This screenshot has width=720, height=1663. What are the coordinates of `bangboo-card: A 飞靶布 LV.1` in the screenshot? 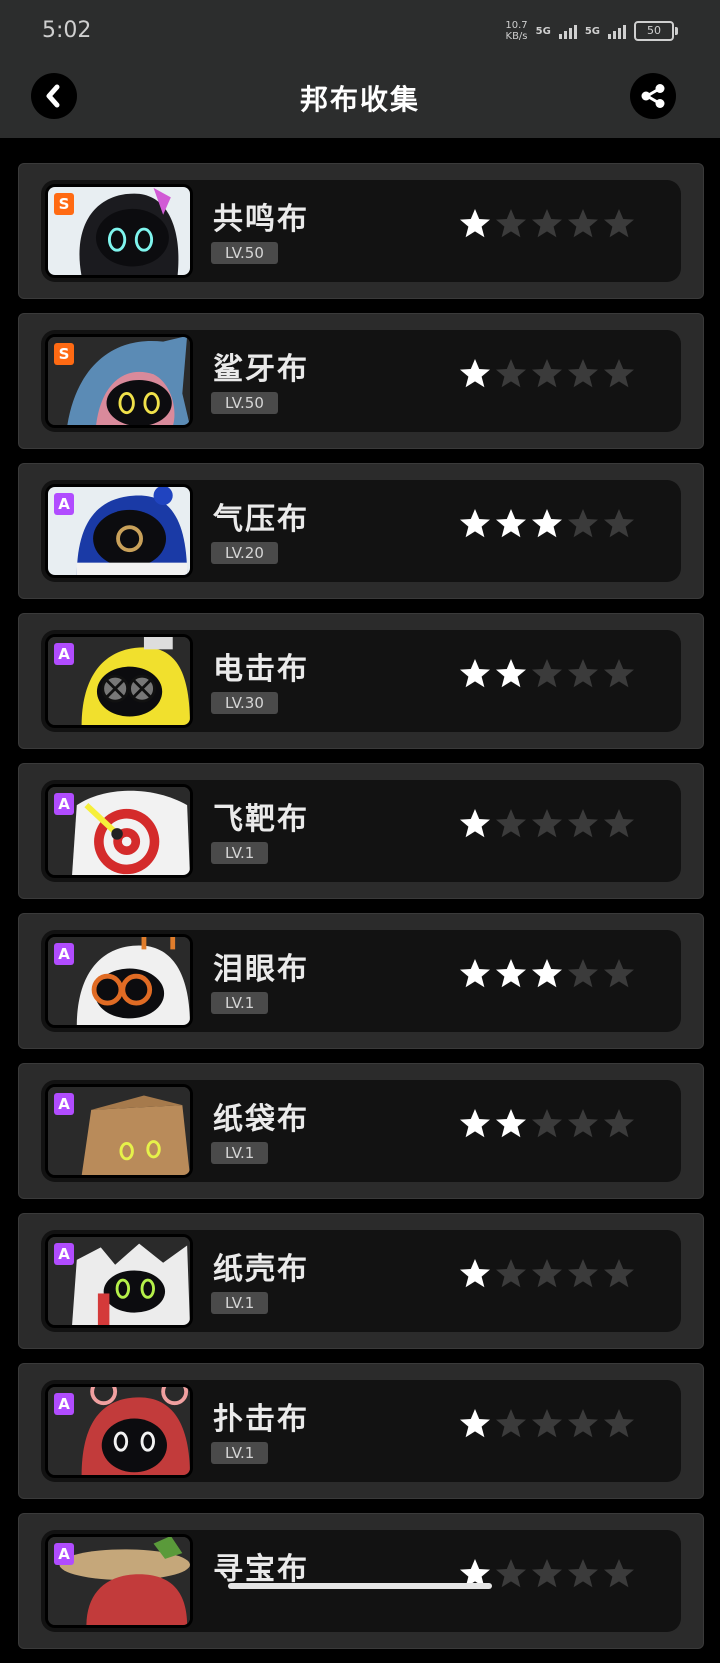 It's located at (361, 831).